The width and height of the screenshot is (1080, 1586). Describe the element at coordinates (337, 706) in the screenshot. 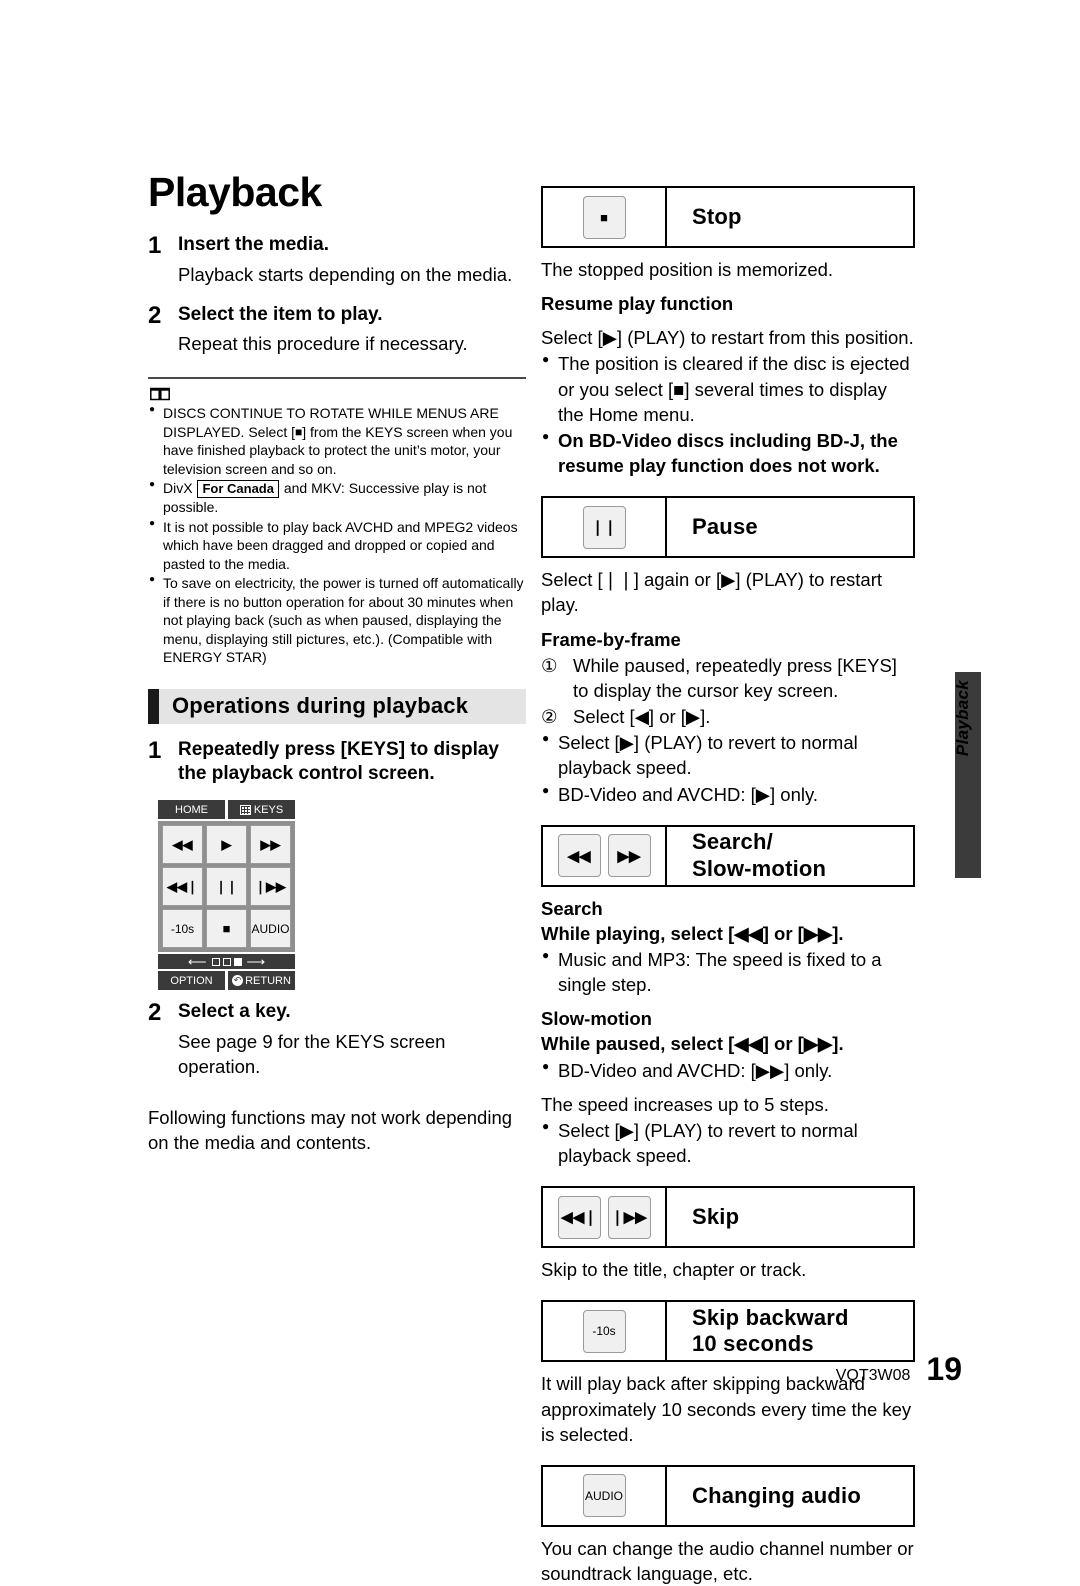

I see `section-header-bar: Operations during playback` at that location.